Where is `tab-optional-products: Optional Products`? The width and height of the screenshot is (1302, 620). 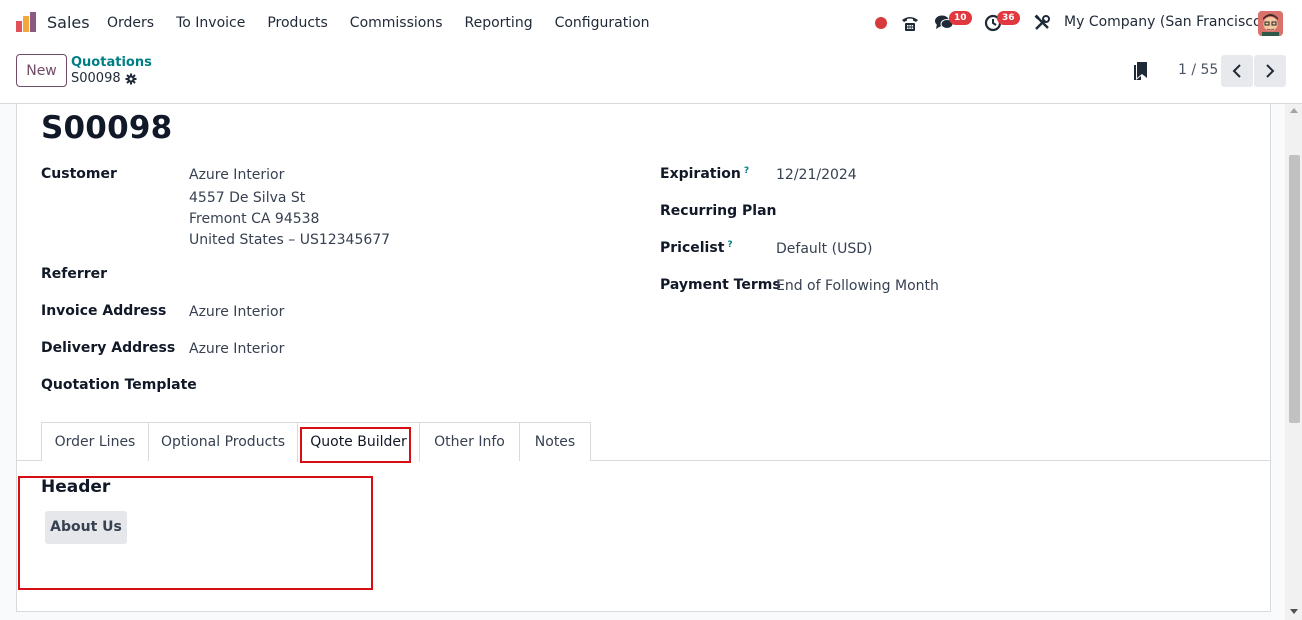 tab-optional-products: Optional Products is located at coordinates (223, 441).